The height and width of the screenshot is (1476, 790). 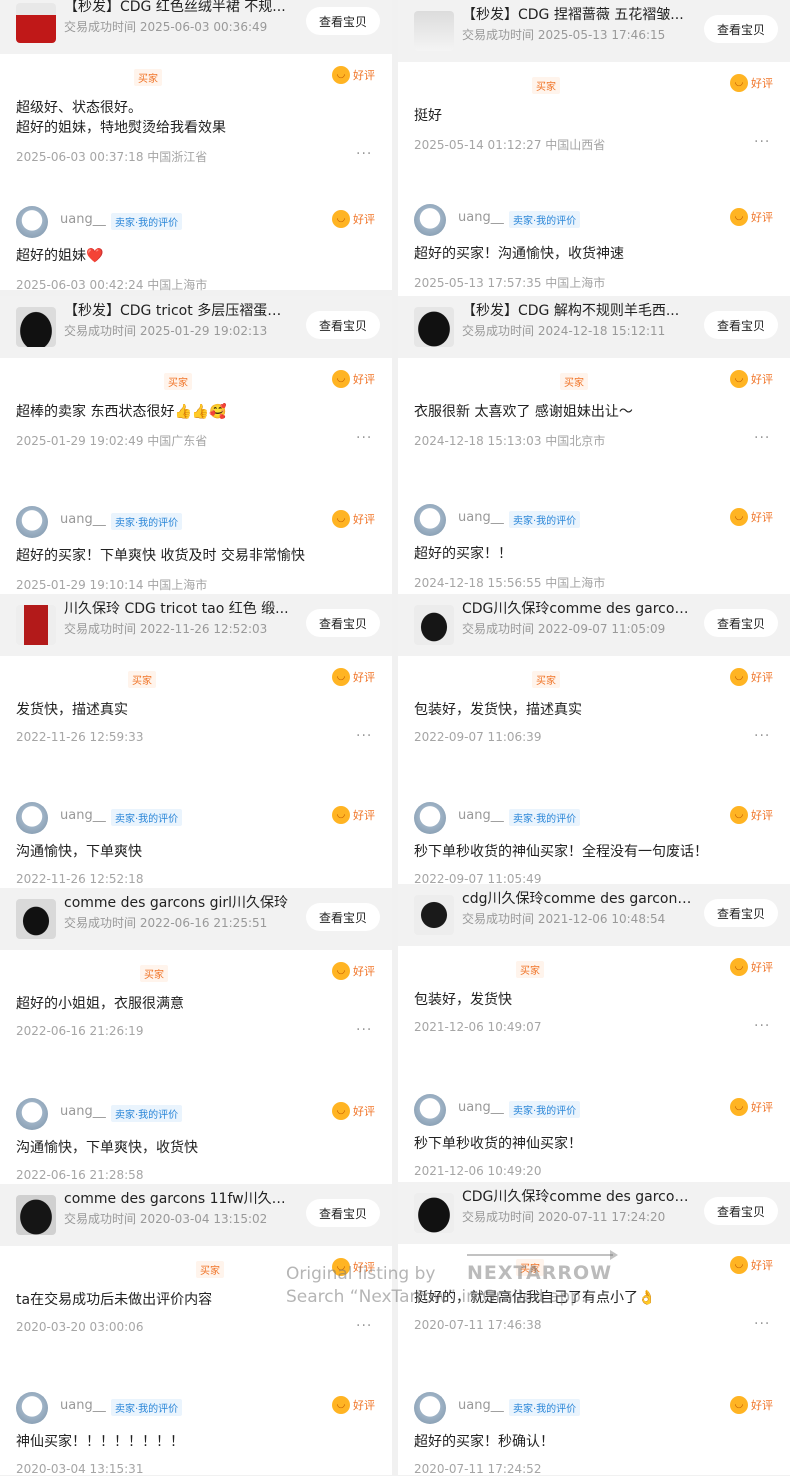 What do you see at coordinates (121, 412) in the screenshot?
I see `buyer-review-text: 超棒的卖家 东西状态很好👍👍🥰` at bounding box center [121, 412].